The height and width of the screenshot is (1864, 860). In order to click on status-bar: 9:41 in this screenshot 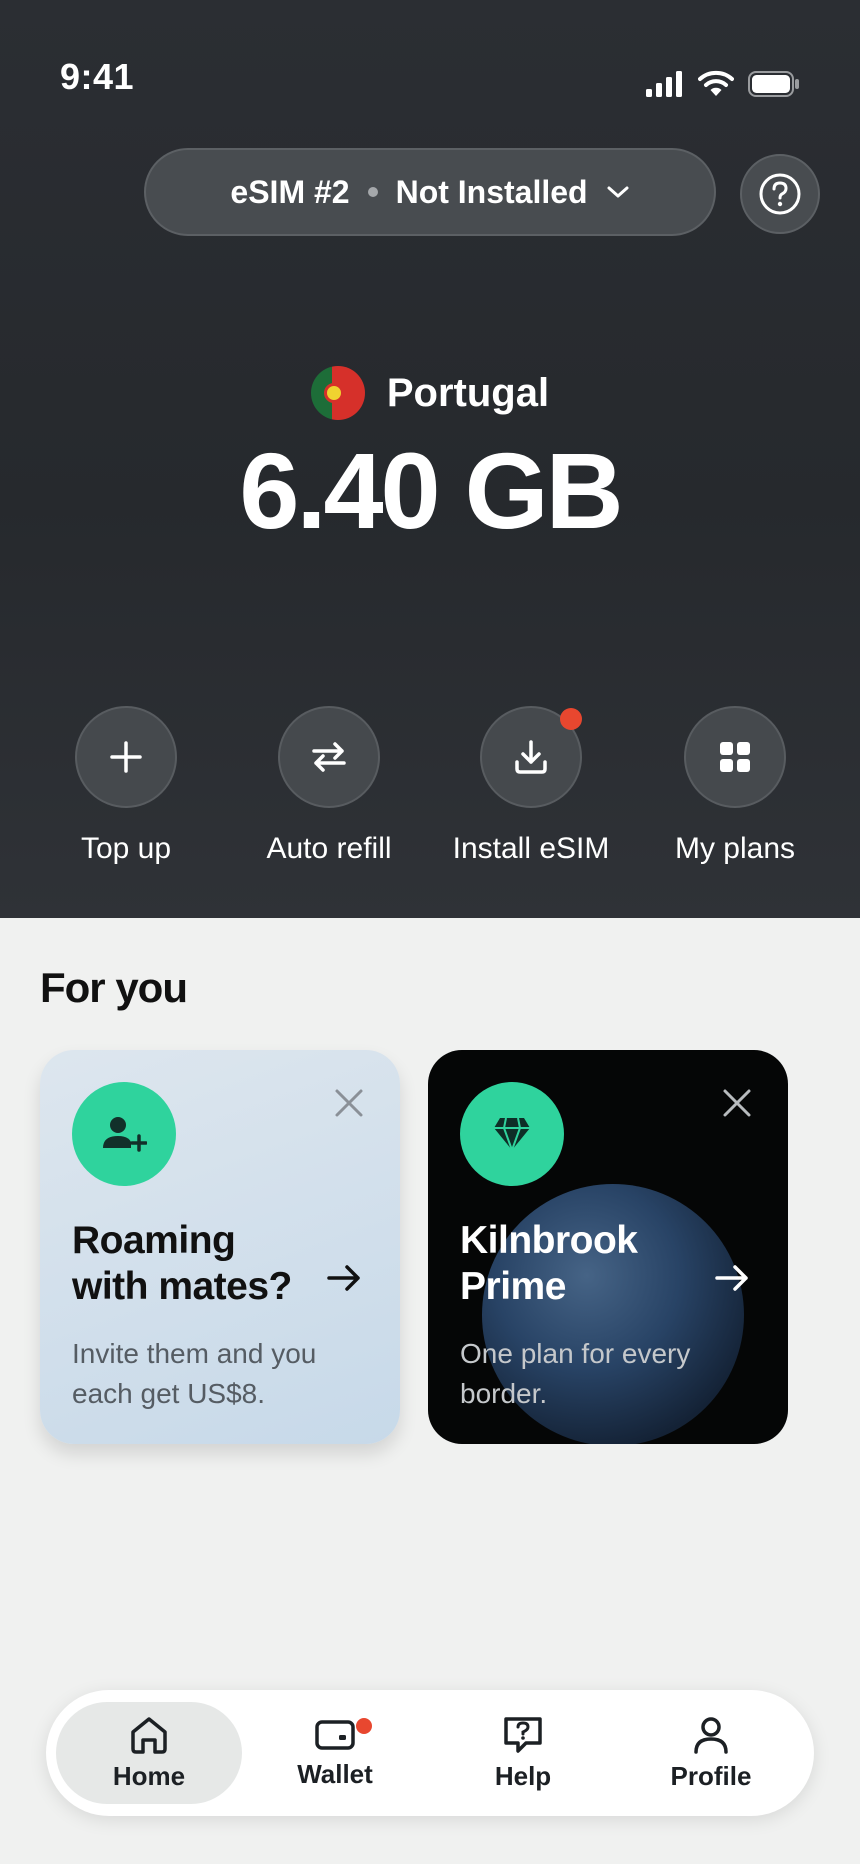, I will do `click(430, 75)`.